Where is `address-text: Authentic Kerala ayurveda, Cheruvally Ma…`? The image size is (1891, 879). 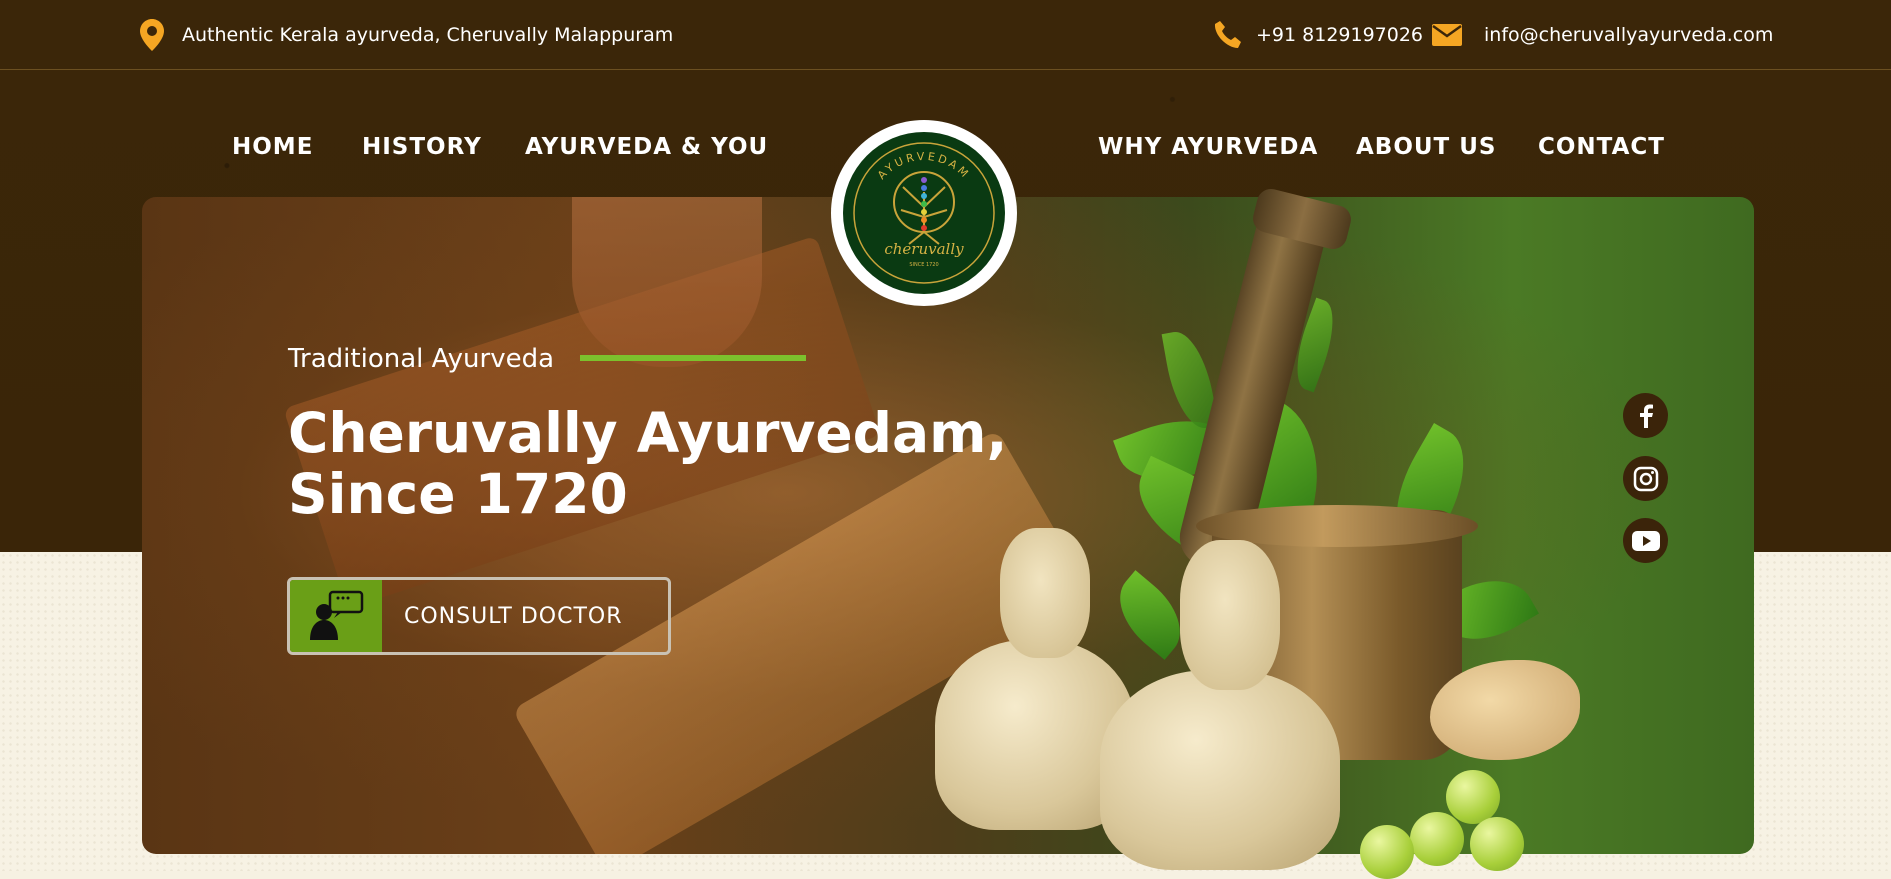 address-text: Authentic Kerala ayurveda, Cheruvally Ma… is located at coordinates (428, 34).